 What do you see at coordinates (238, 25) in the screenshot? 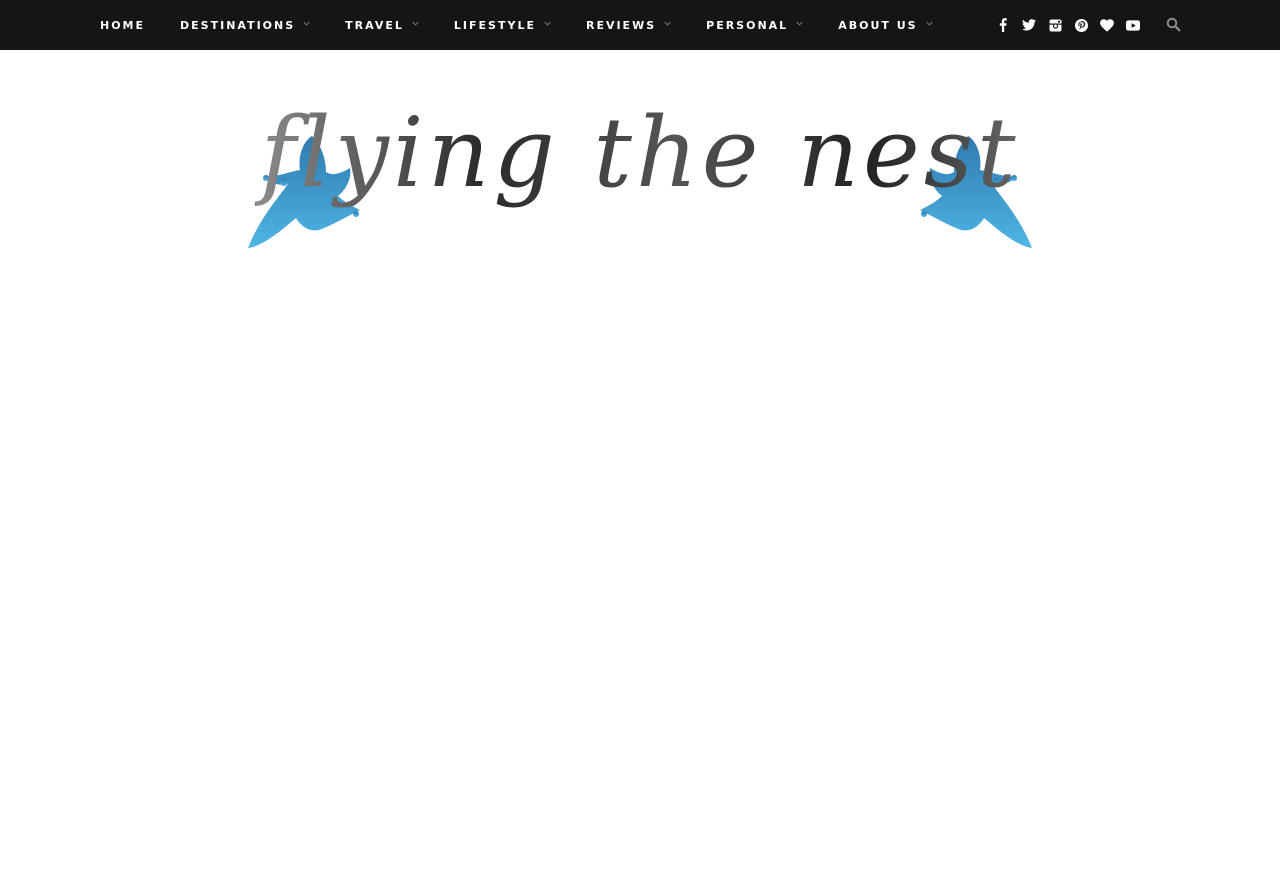
I see `nav-destinations-label: DESTINATIONS` at bounding box center [238, 25].